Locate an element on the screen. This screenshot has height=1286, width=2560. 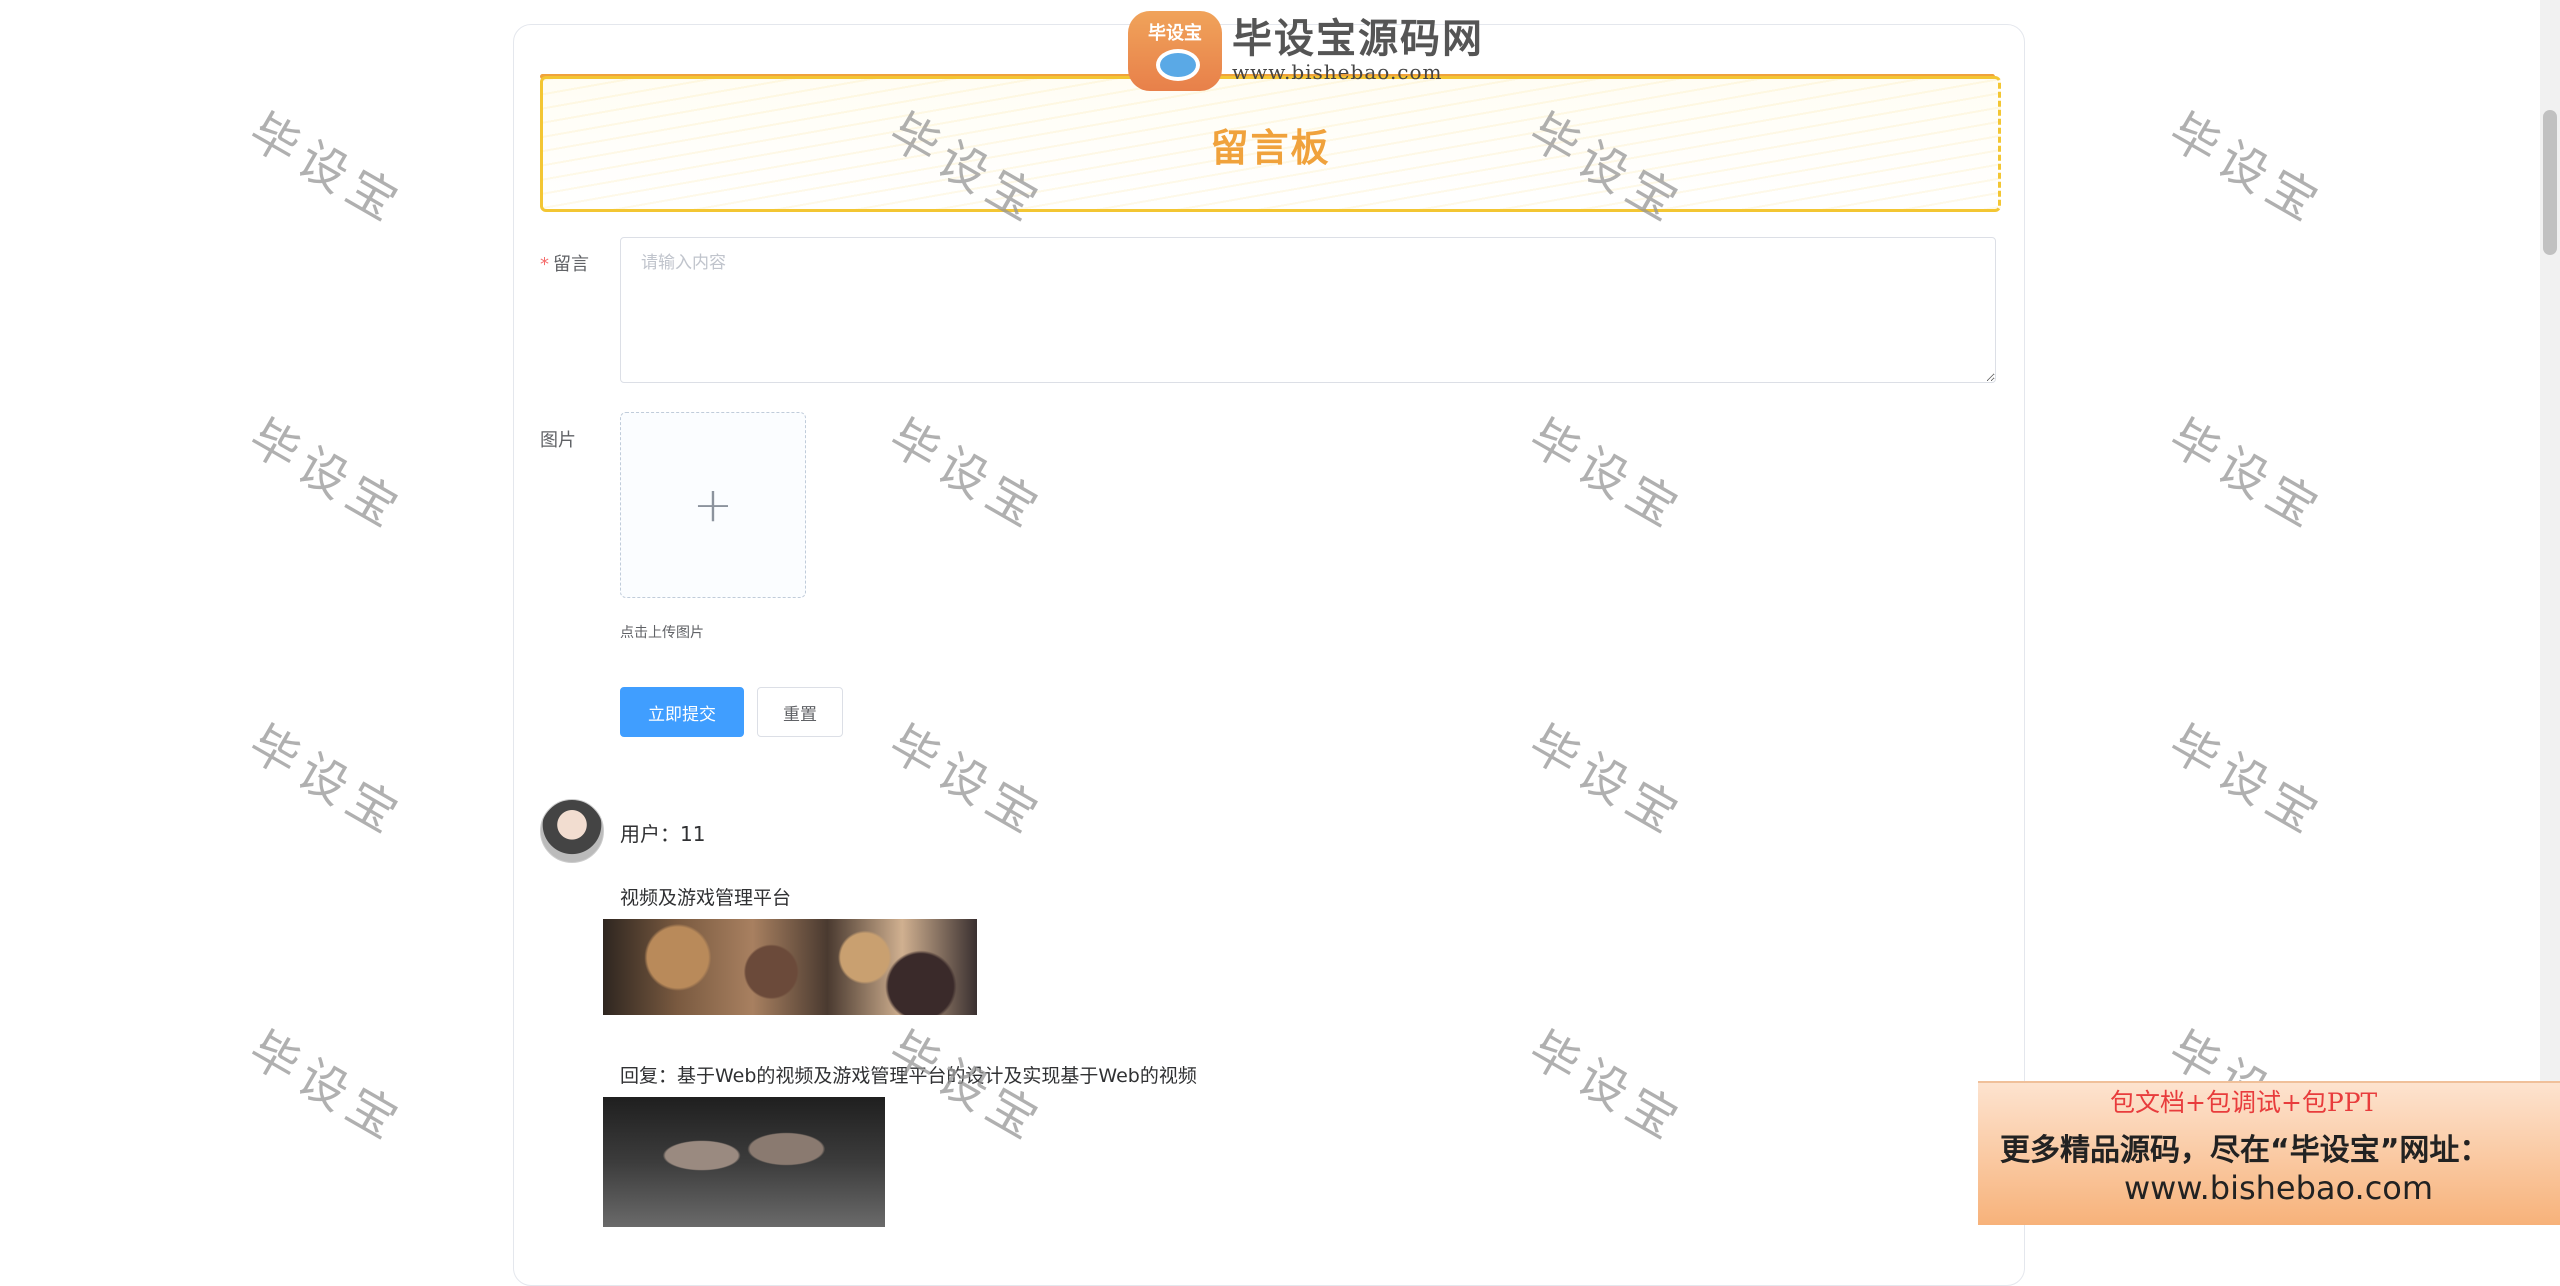
message-label: * 留言 is located at coordinates (564, 263).